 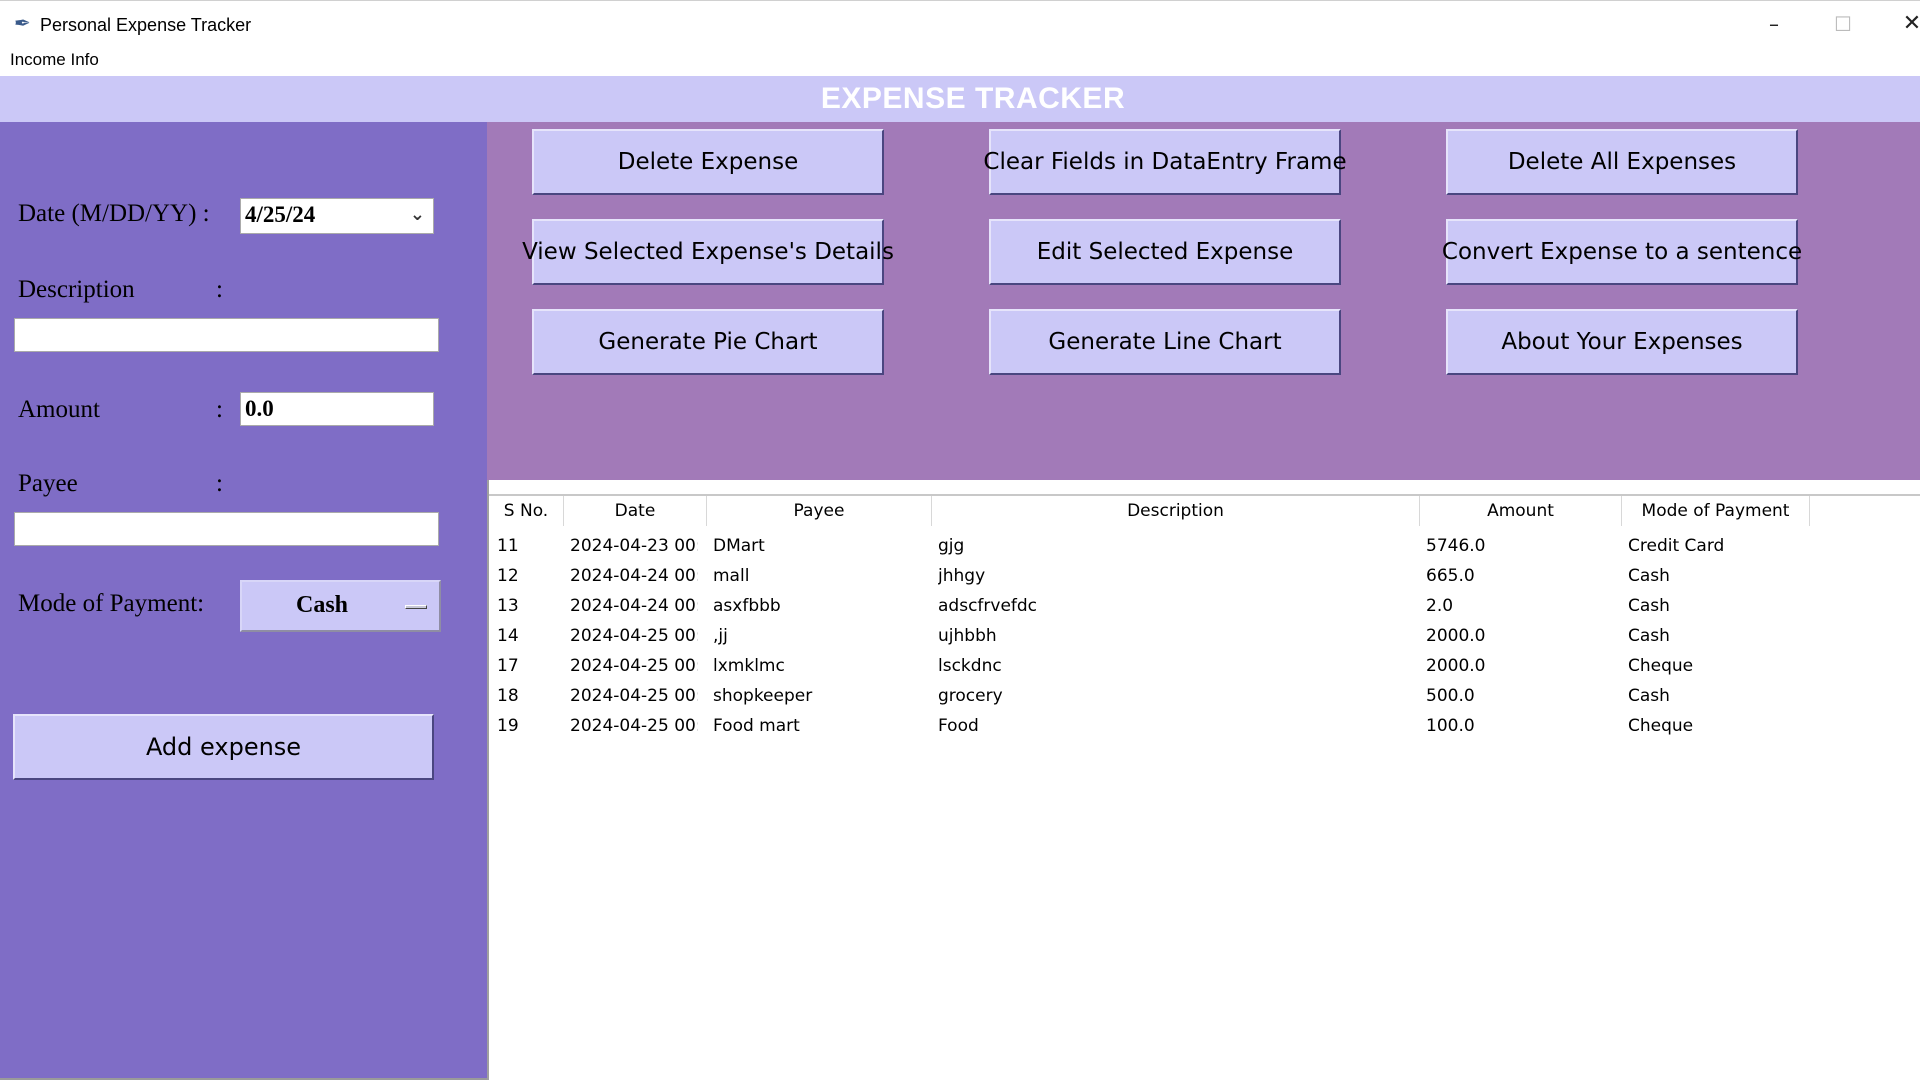 What do you see at coordinates (1843, 24) in the screenshot?
I see `maximize-icon: ☐` at bounding box center [1843, 24].